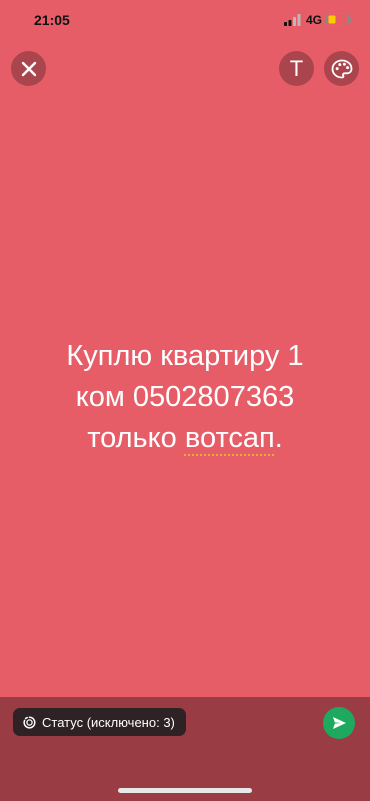 This screenshot has width=370, height=801. I want to click on status-text-line-3: только вотсап., so click(185, 438).